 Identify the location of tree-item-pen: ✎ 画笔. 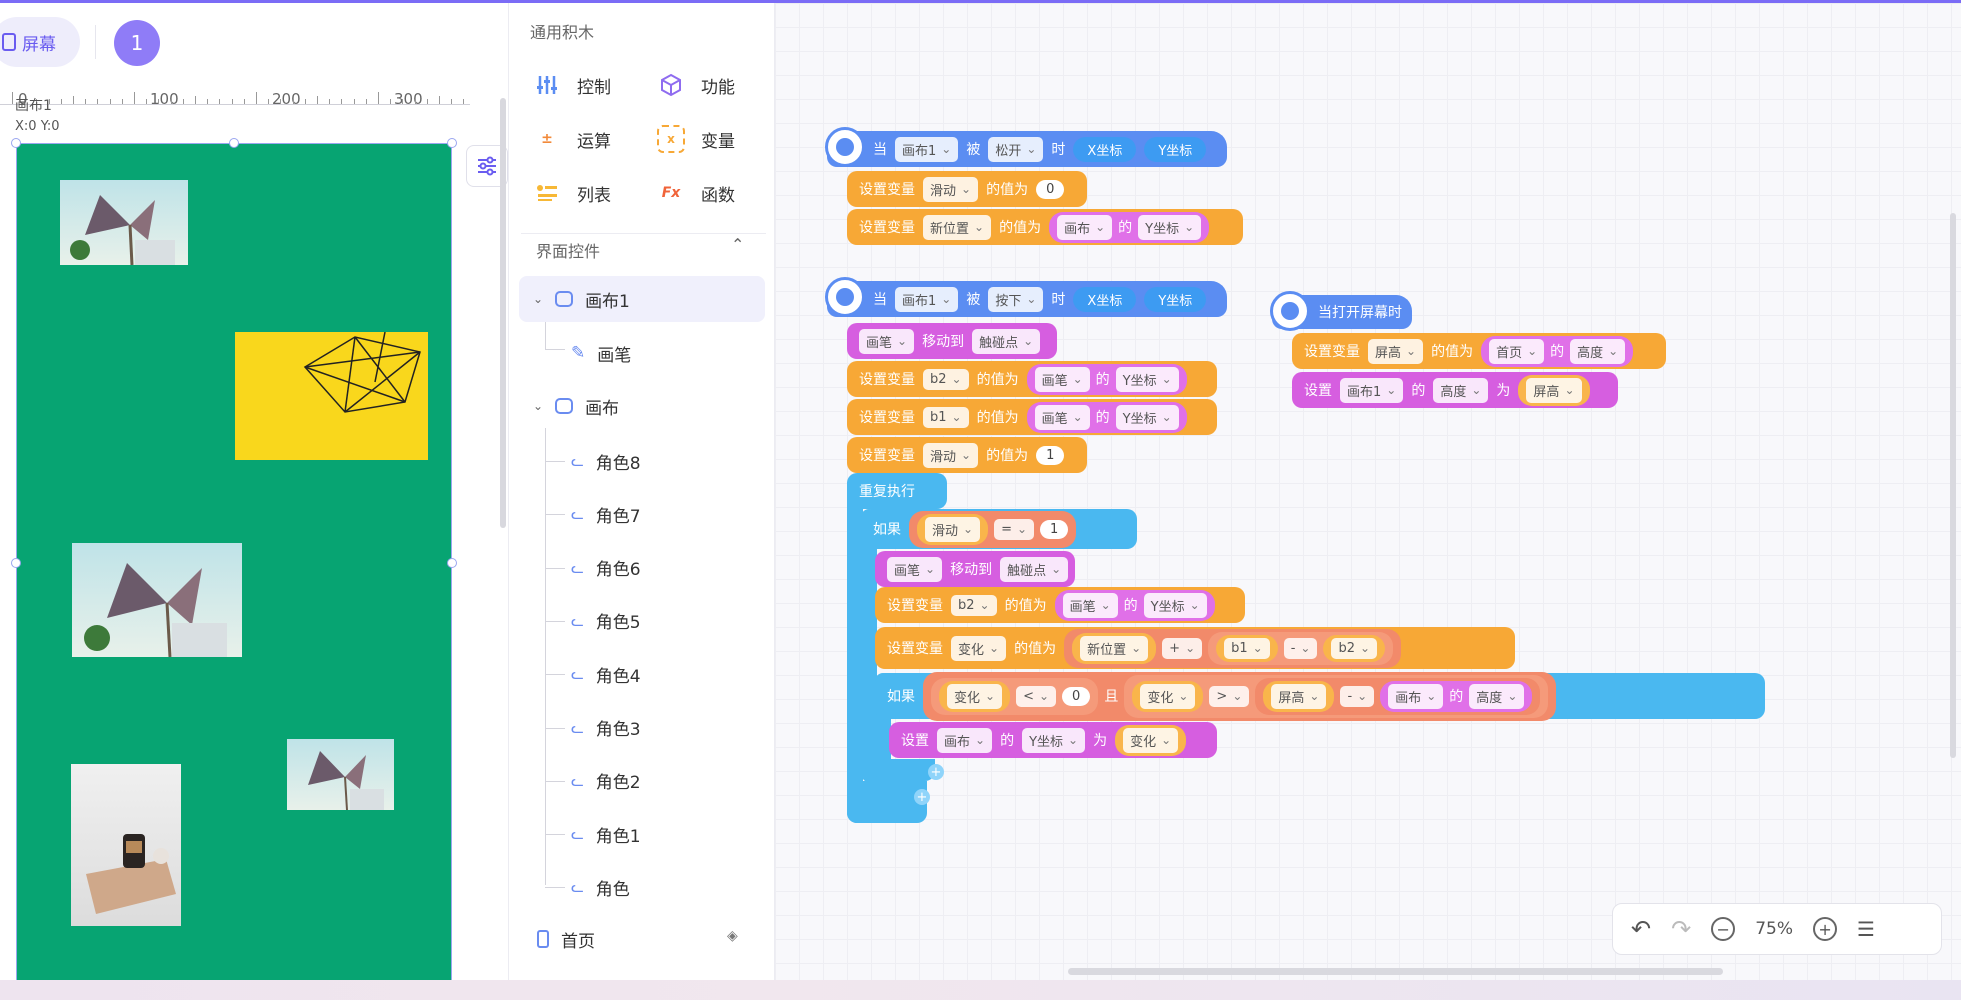
(601, 353).